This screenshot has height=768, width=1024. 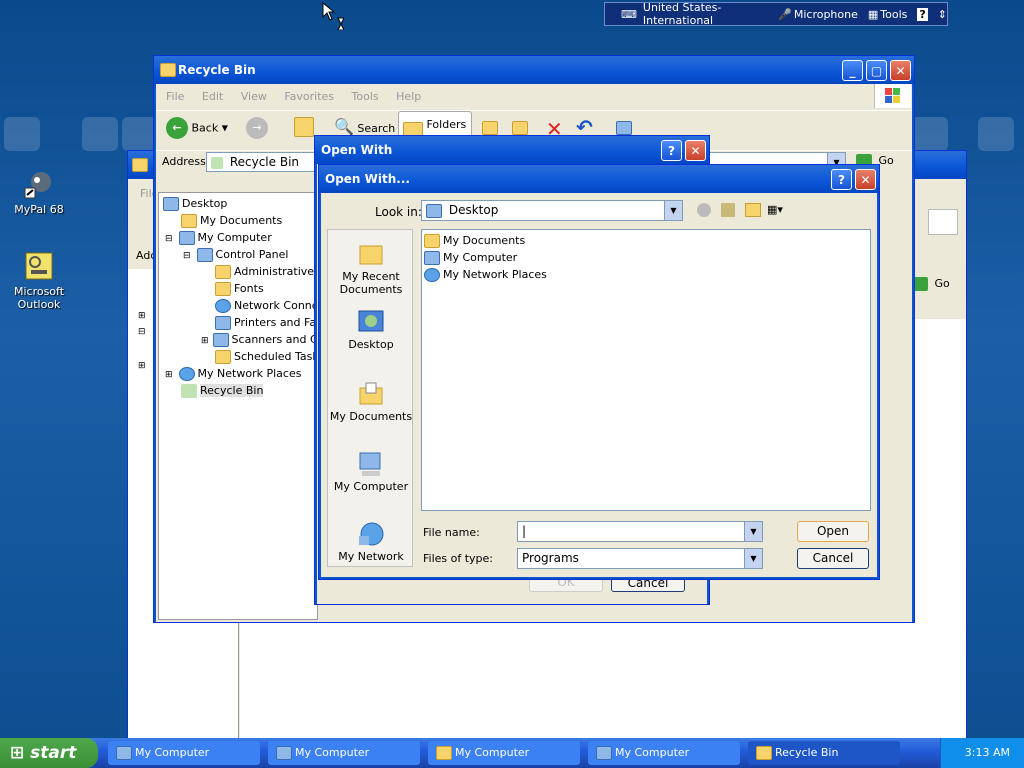 What do you see at coordinates (785, 14) in the screenshot?
I see `microphone-icon: 🎤` at bounding box center [785, 14].